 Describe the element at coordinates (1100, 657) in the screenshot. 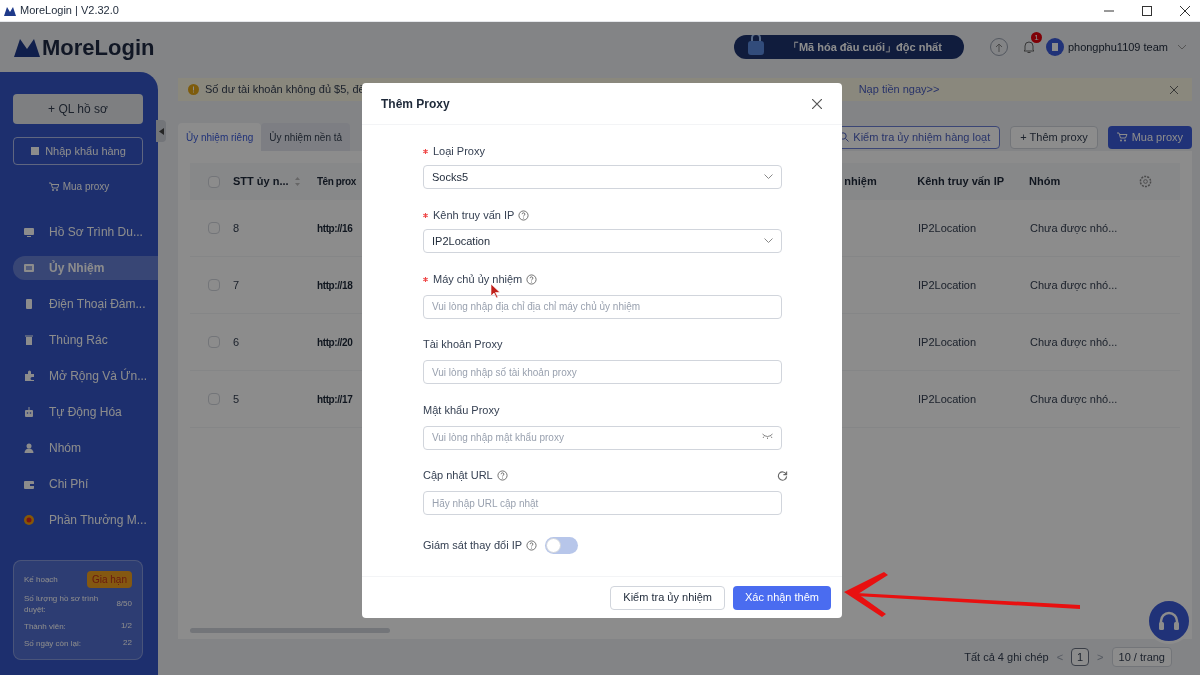

I see `next-page-button: >` at that location.